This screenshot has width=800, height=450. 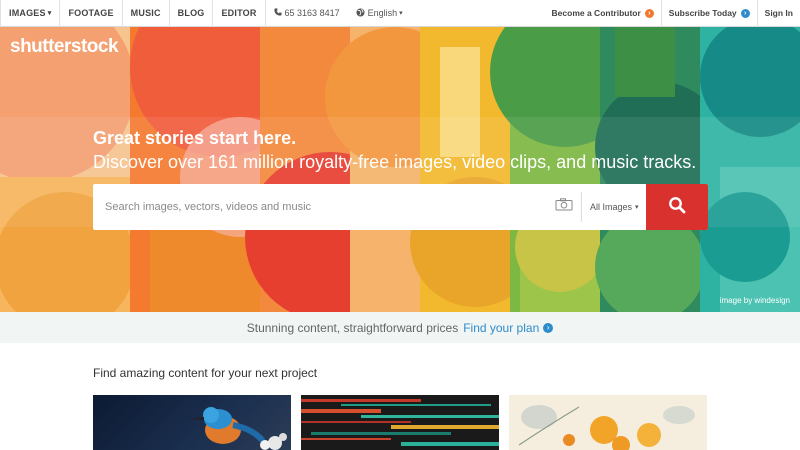 I want to click on search-icon, so click(x=677, y=207).